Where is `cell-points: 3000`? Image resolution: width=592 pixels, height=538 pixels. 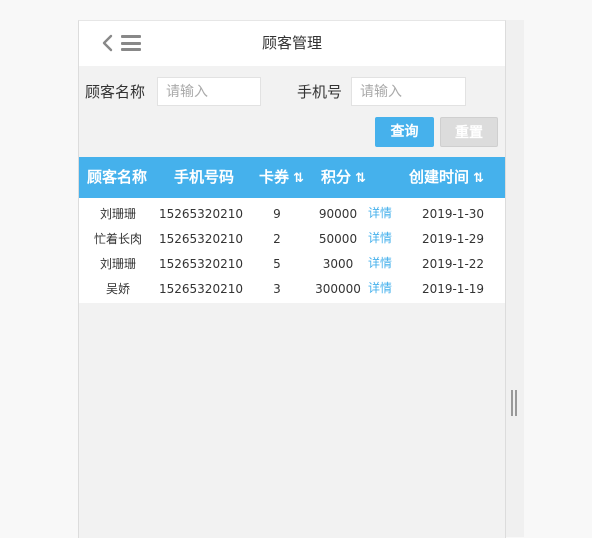 cell-points: 3000 is located at coordinates (338, 264).